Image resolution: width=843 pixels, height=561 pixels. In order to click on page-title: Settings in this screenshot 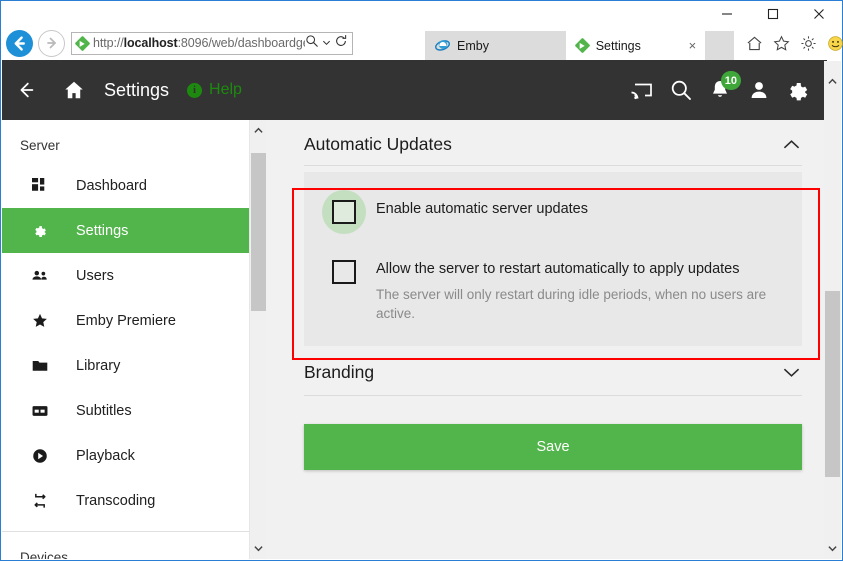, I will do `click(137, 89)`.